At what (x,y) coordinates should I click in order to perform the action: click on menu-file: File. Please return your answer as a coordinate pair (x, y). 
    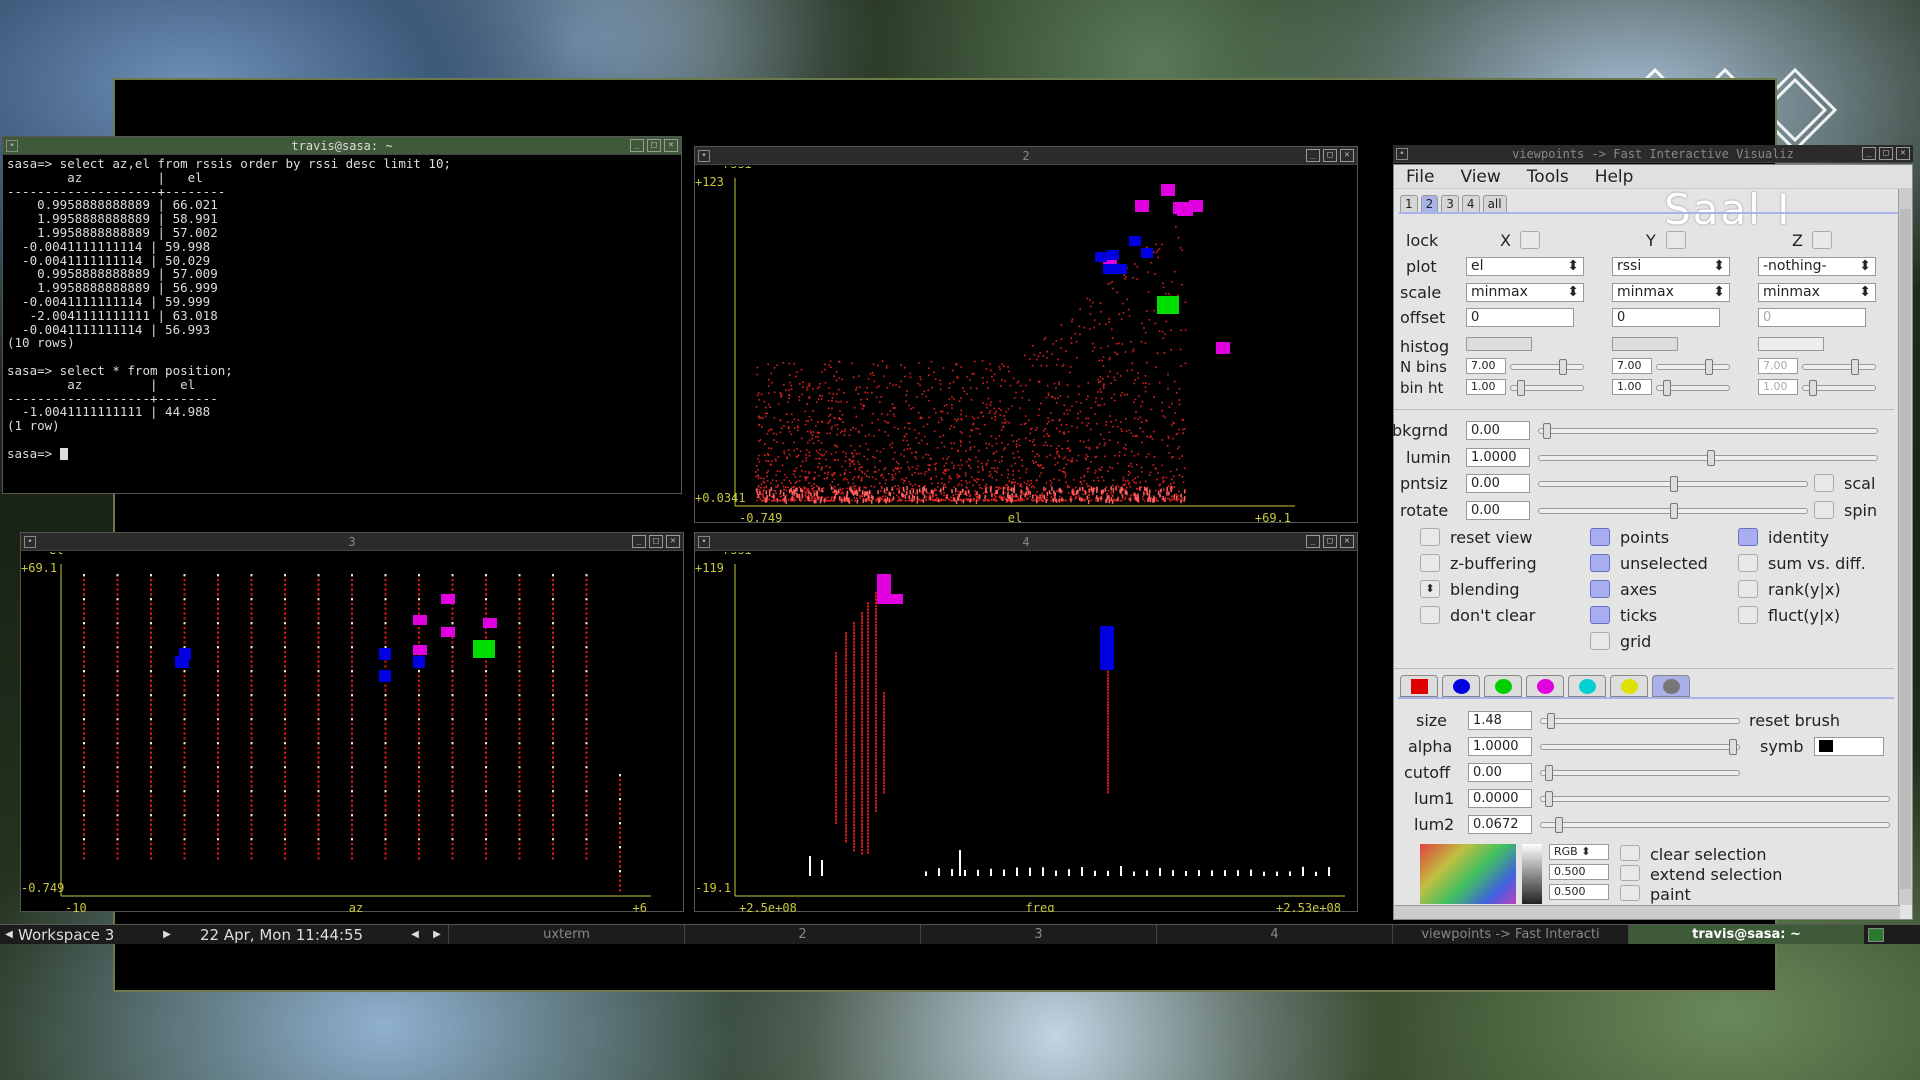
    Looking at the image, I should click on (1420, 177).